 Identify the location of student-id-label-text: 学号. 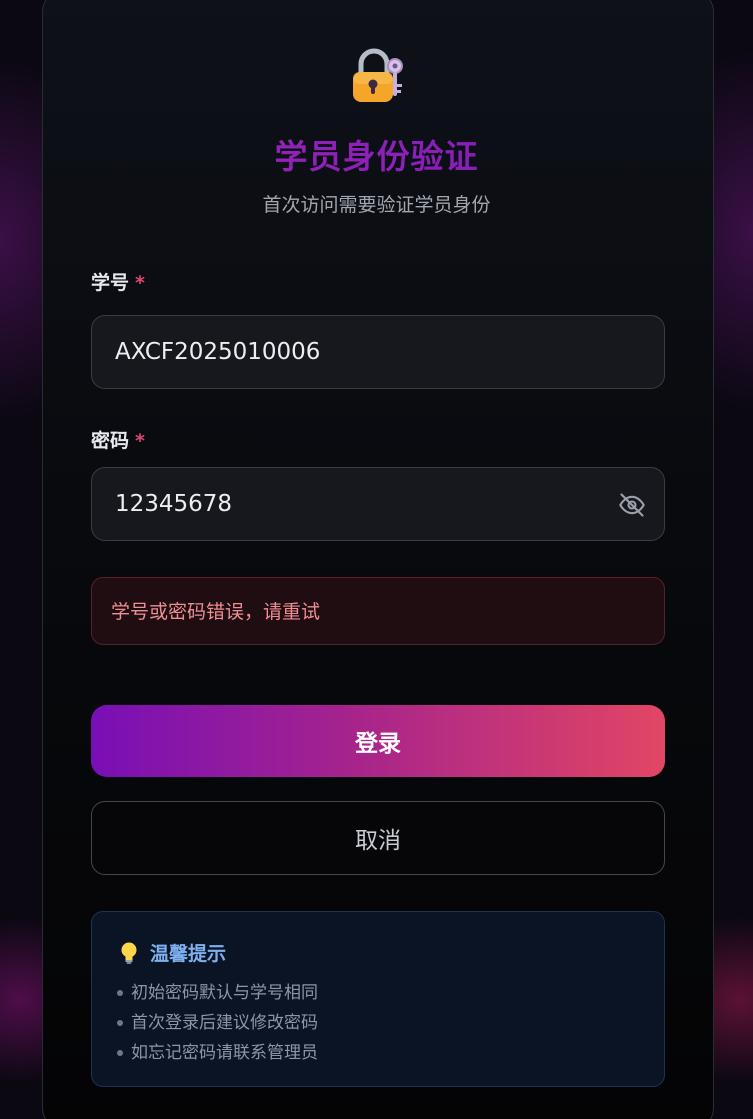
(110, 283).